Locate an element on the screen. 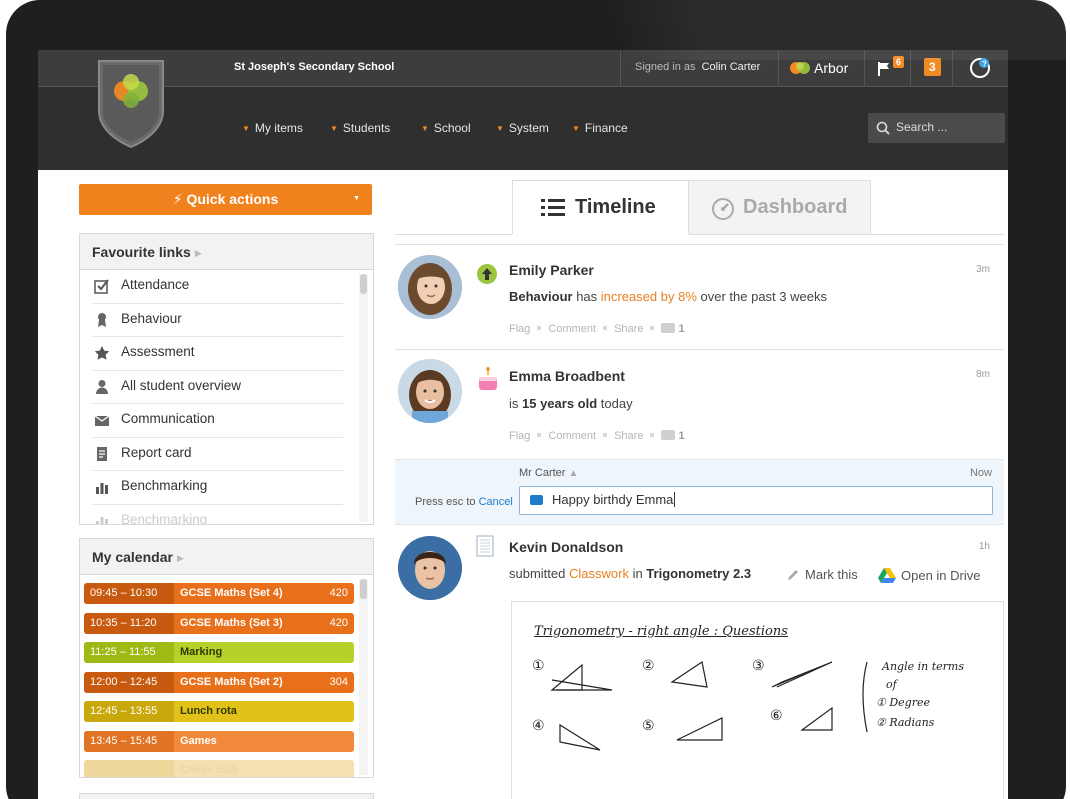  calendar-event: 11:25 – 11:55 Marking is located at coordinates (219, 652).